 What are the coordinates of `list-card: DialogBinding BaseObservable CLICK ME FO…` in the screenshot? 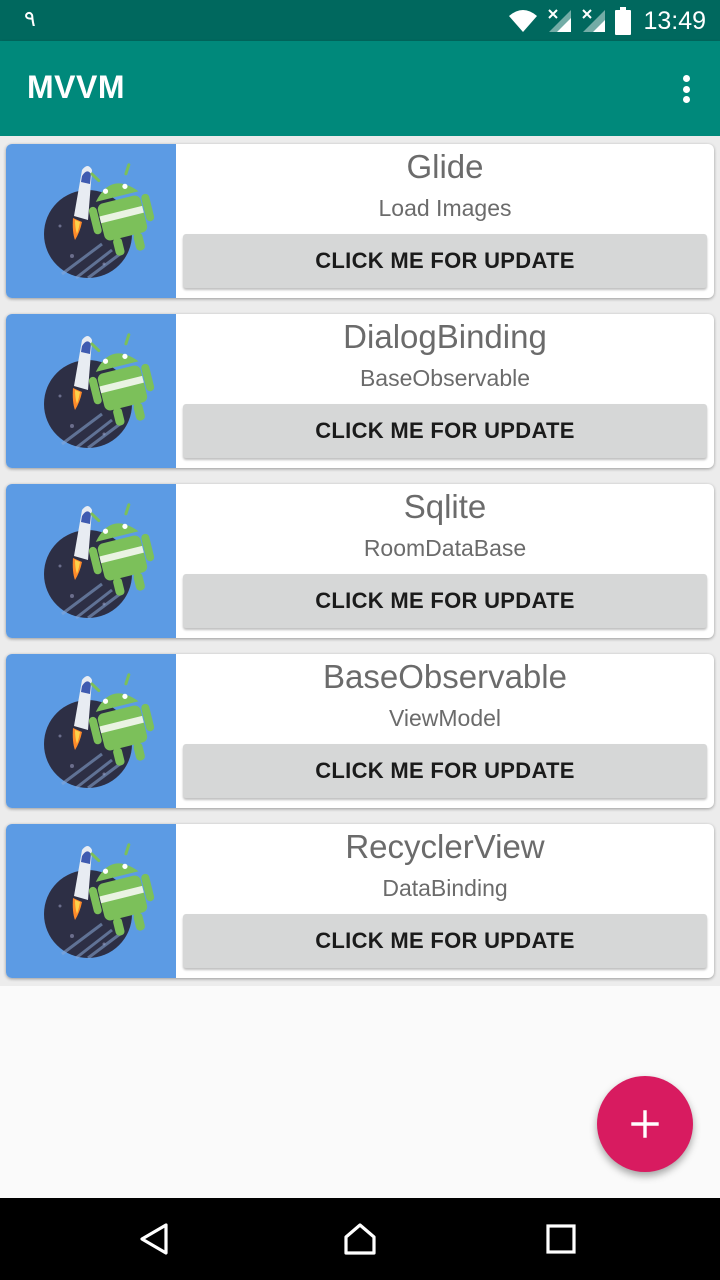 It's located at (360, 391).